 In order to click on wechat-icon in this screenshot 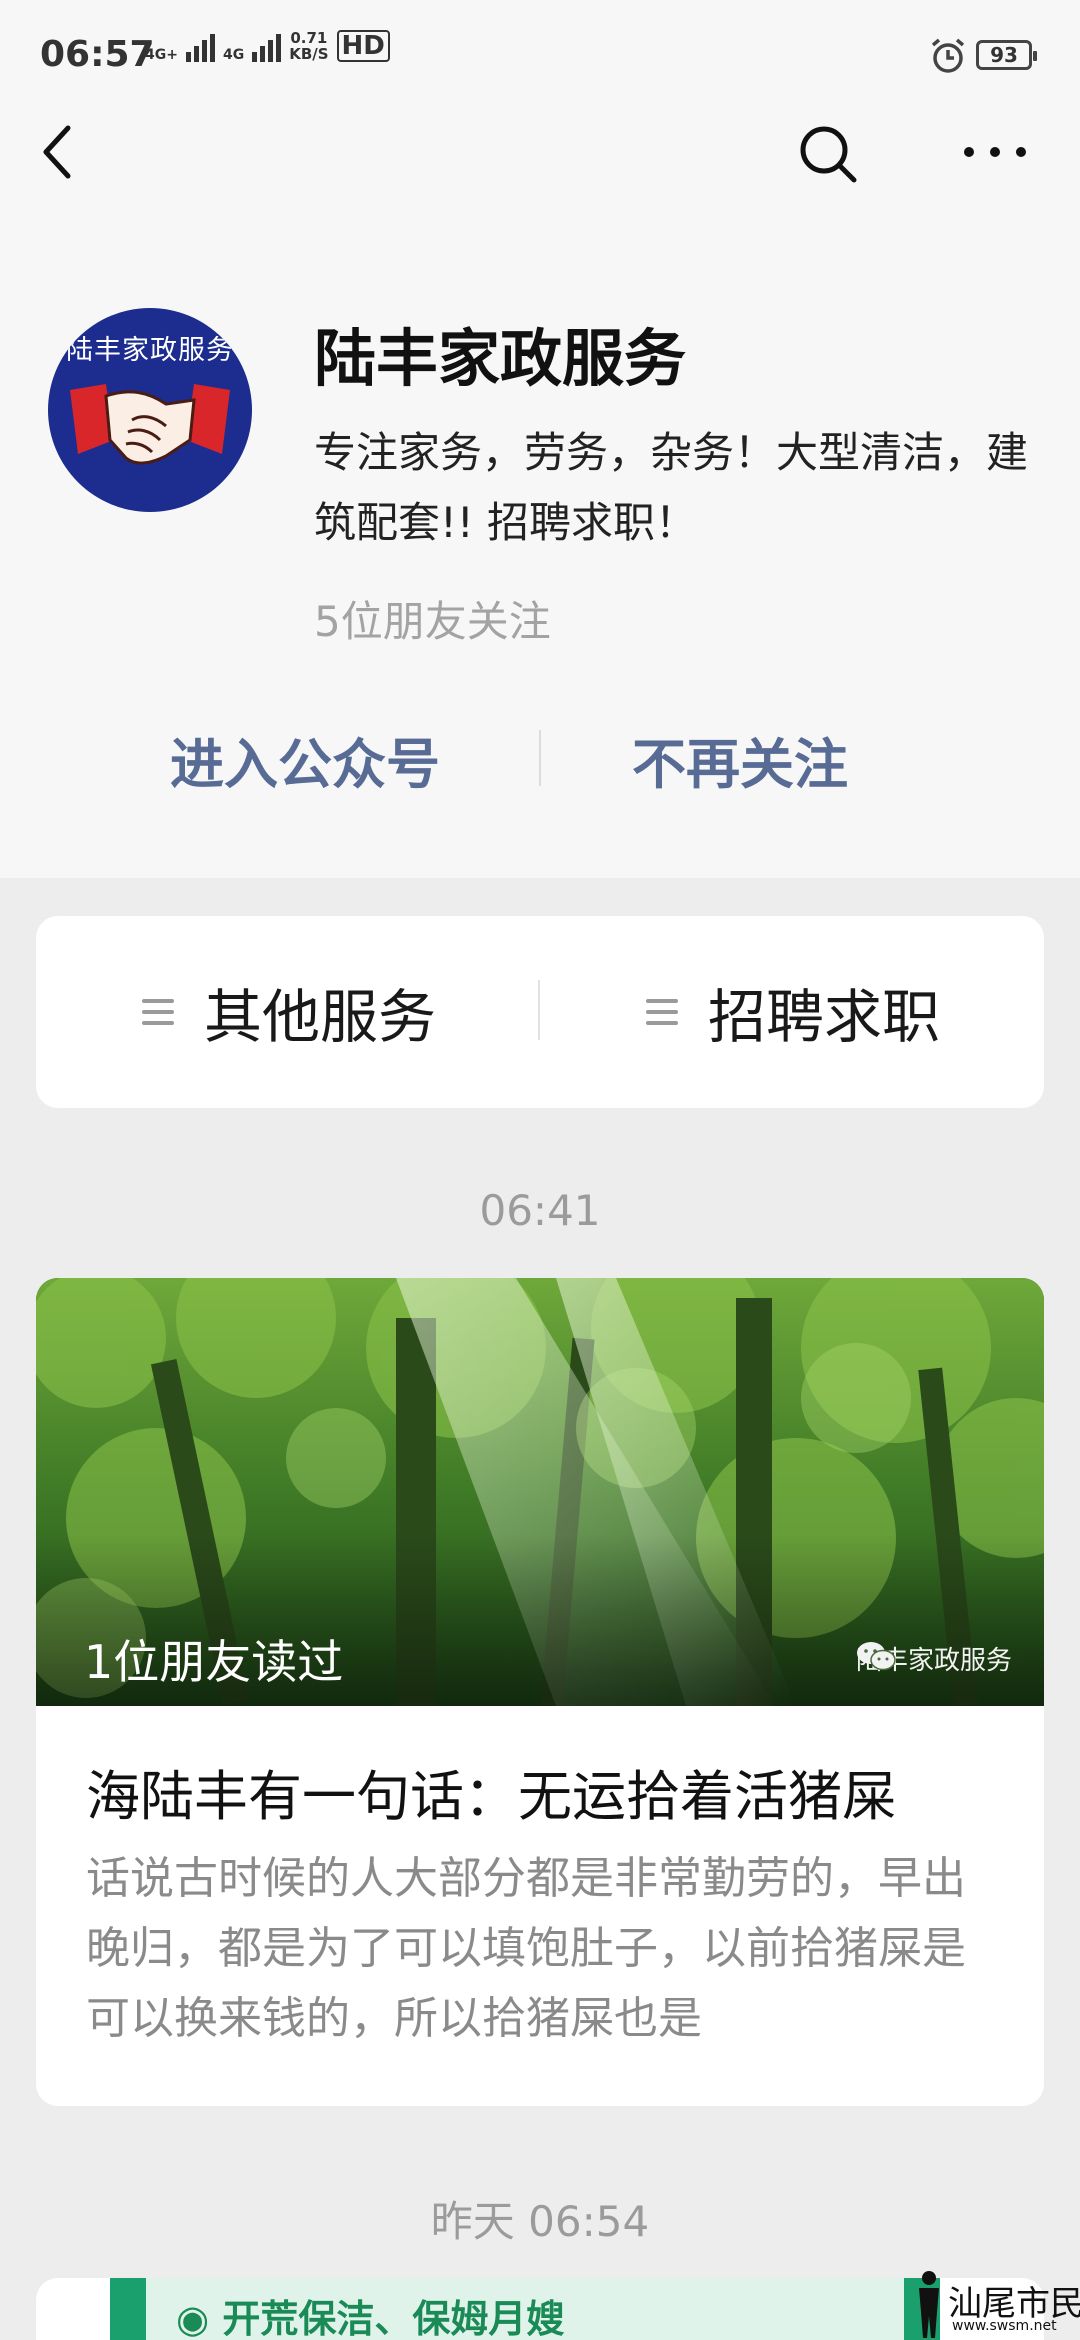, I will do `click(876, 1656)`.